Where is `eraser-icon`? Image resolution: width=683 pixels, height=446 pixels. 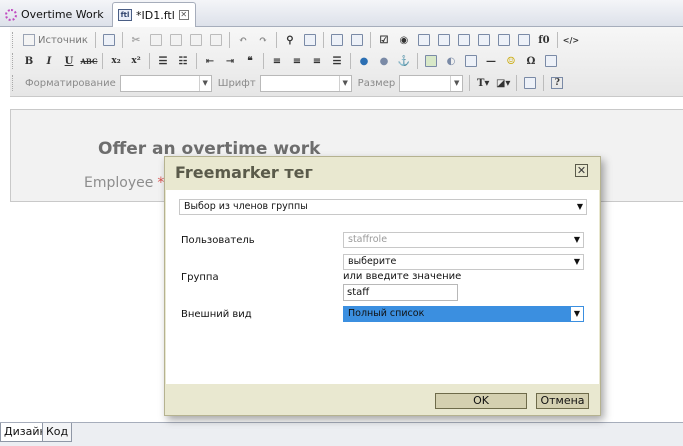 eraser-icon is located at coordinates (356, 40).